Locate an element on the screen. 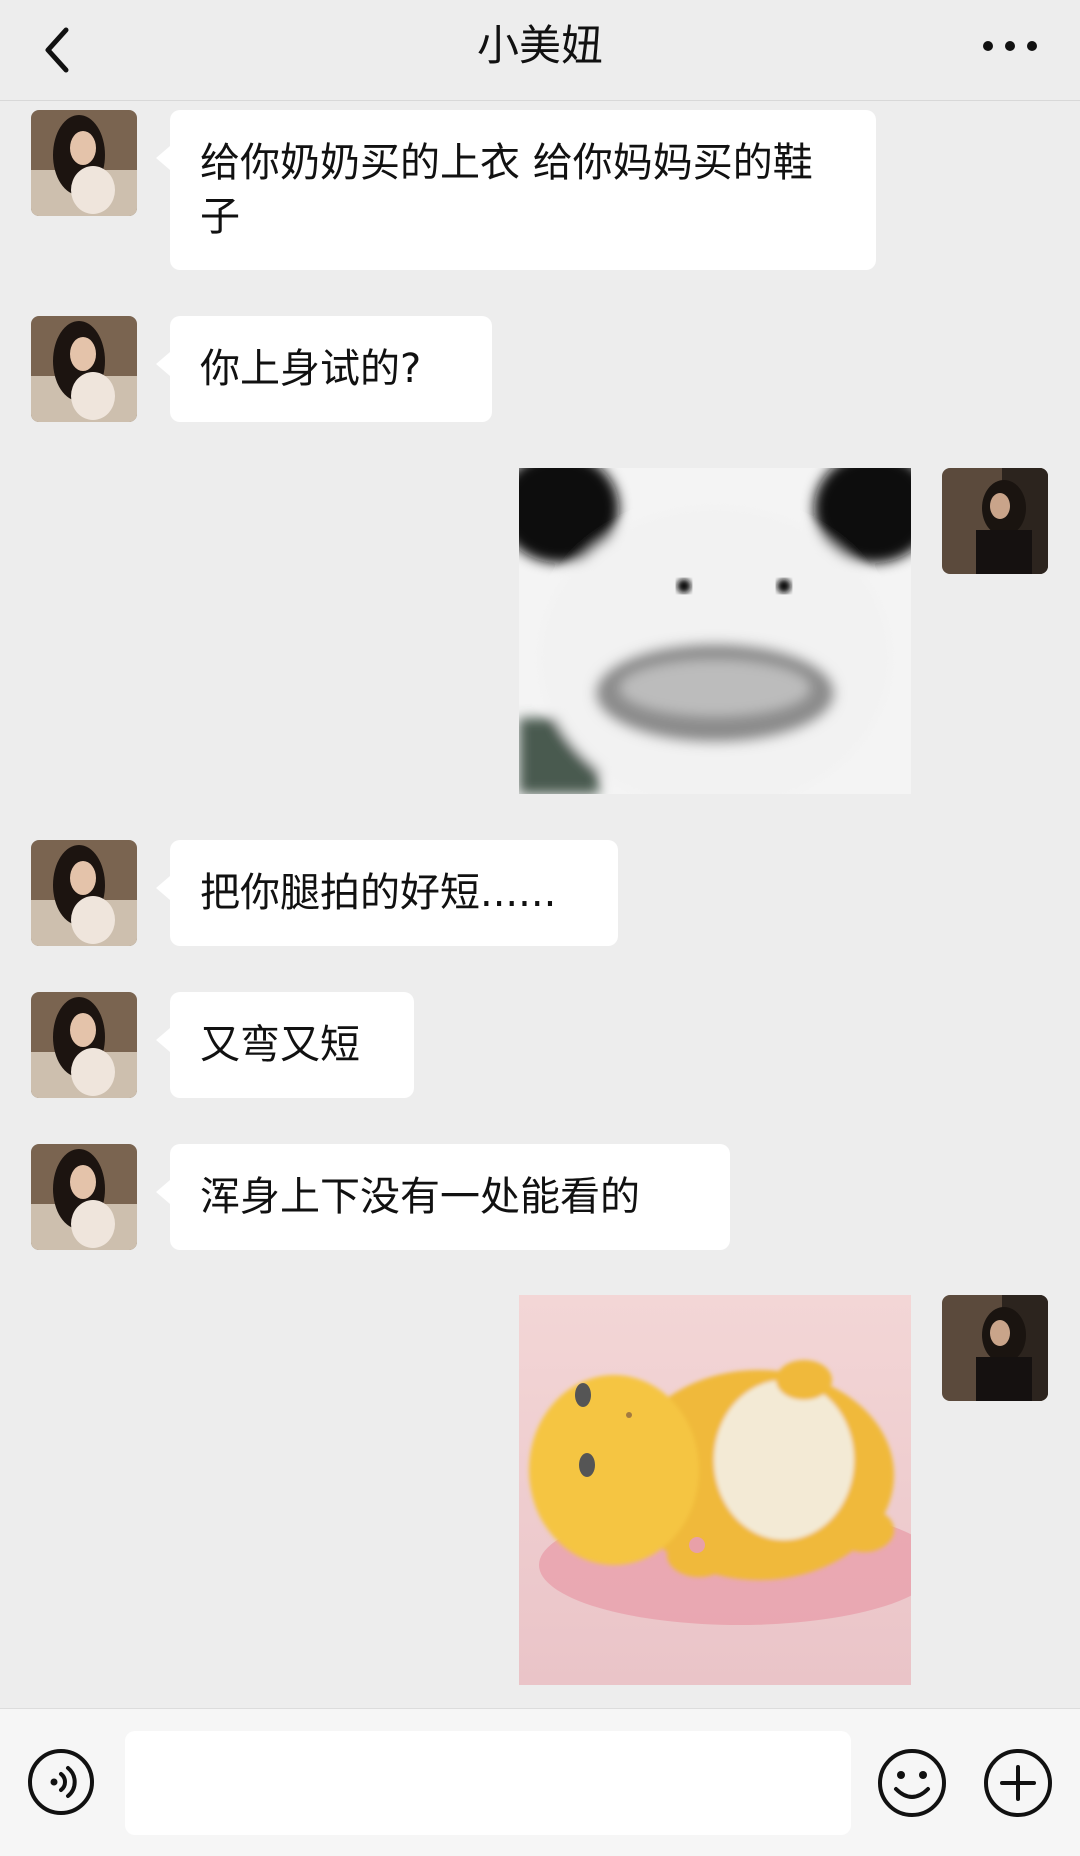 The height and width of the screenshot is (1856, 1080). message-bubble: 浑身上下没有一处能看的 is located at coordinates (443, 1197).